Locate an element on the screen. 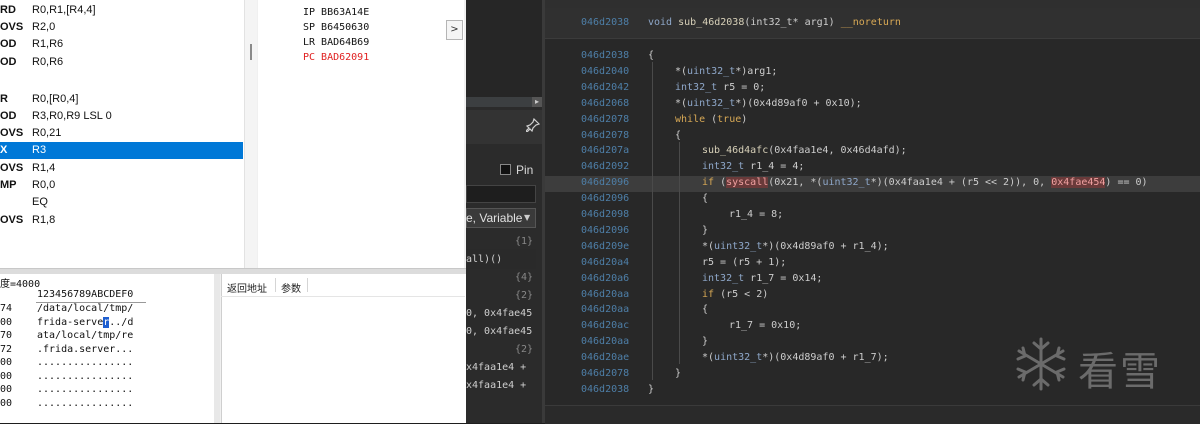  code-line: *(uint32_t*)arg1; is located at coordinates (726, 72).